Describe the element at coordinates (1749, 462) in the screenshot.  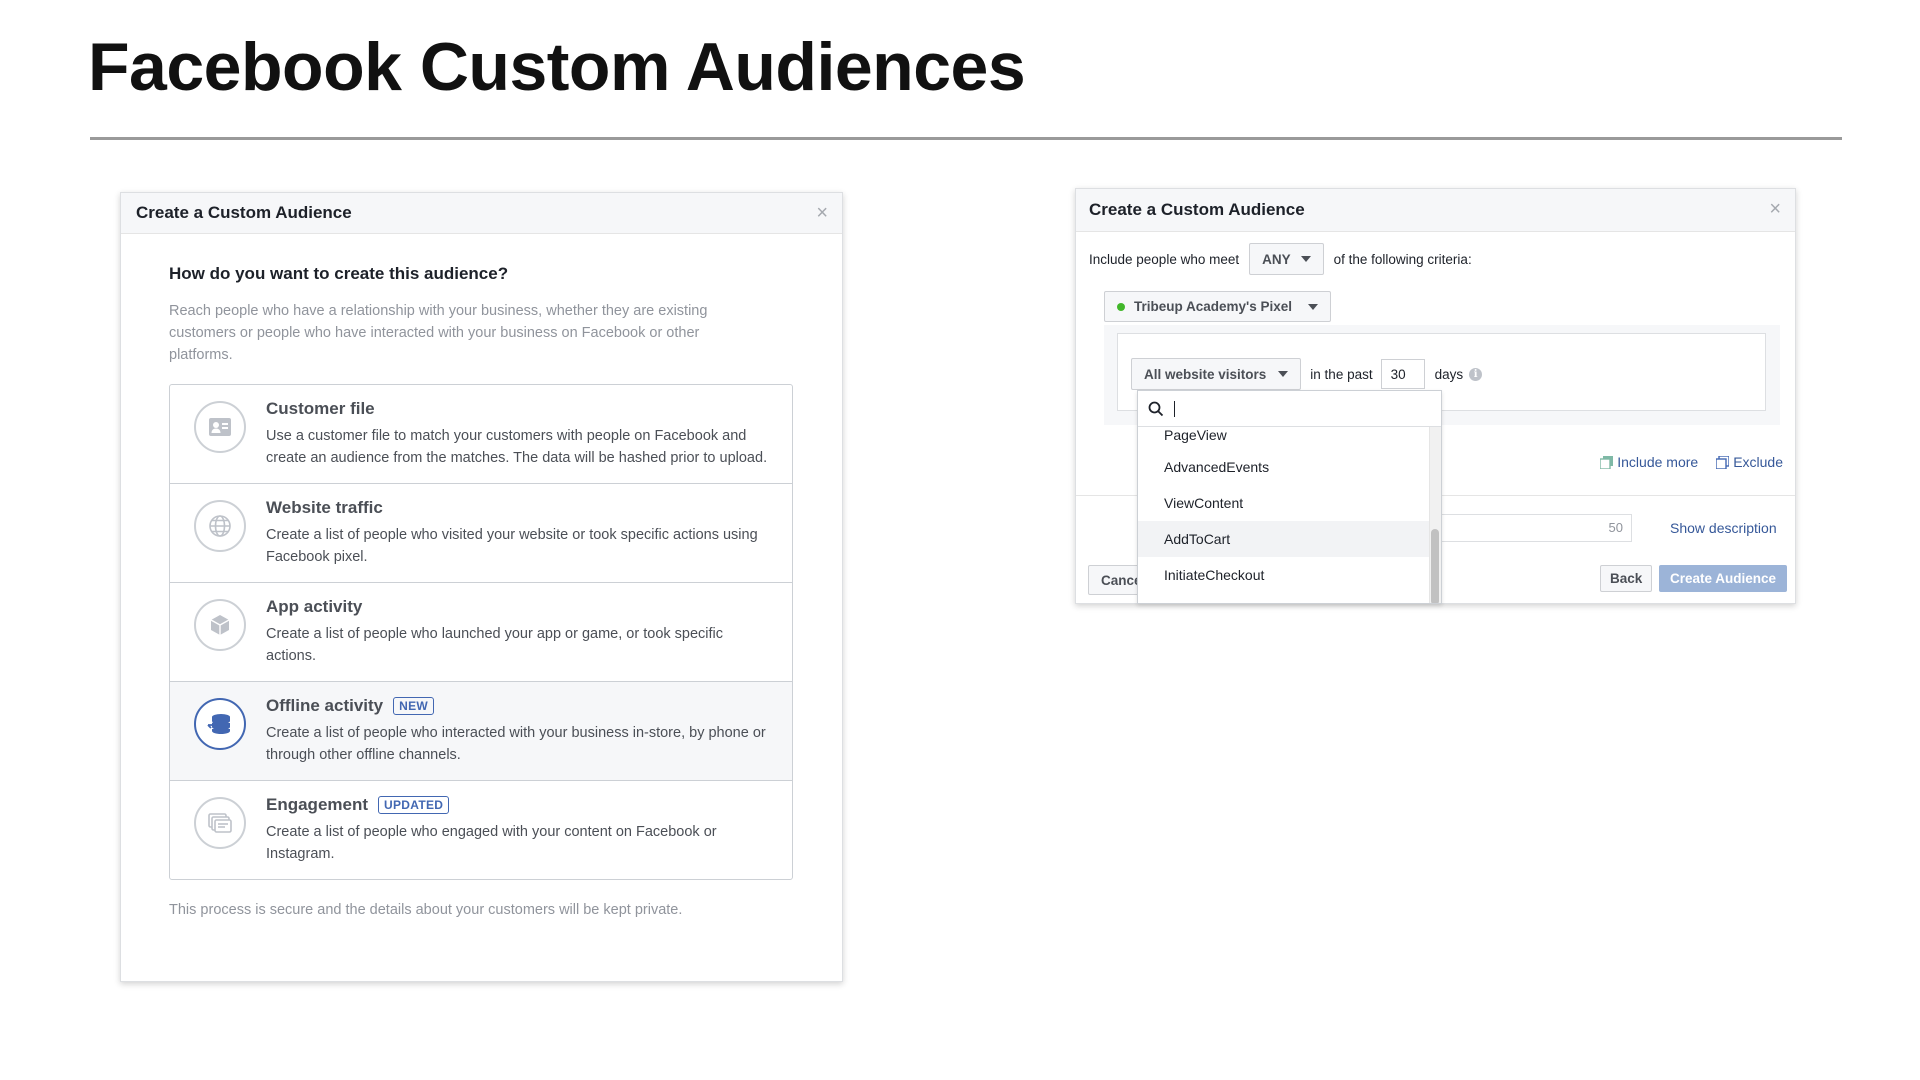
I see `exclude-link: Exclude` at that location.